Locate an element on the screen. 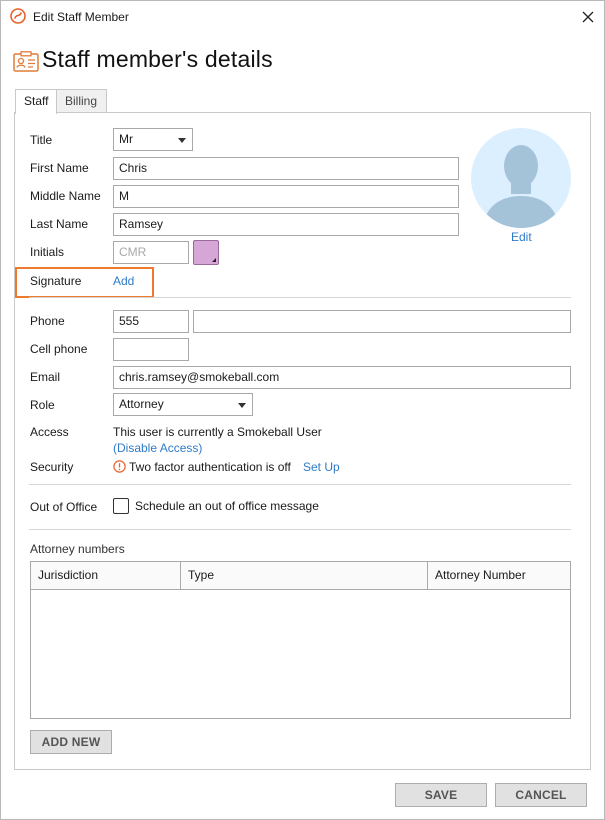 The width and height of the screenshot is (605, 820). phone-extension-field is located at coordinates (382, 321).